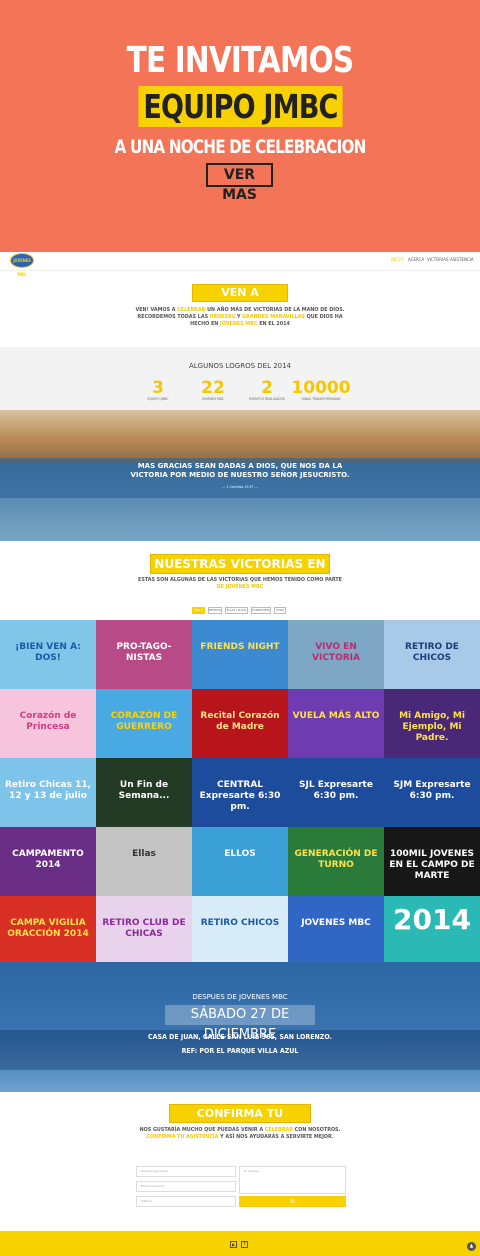 The image size is (480, 1256). I want to click on submit-button: ✉, so click(292, 1201).